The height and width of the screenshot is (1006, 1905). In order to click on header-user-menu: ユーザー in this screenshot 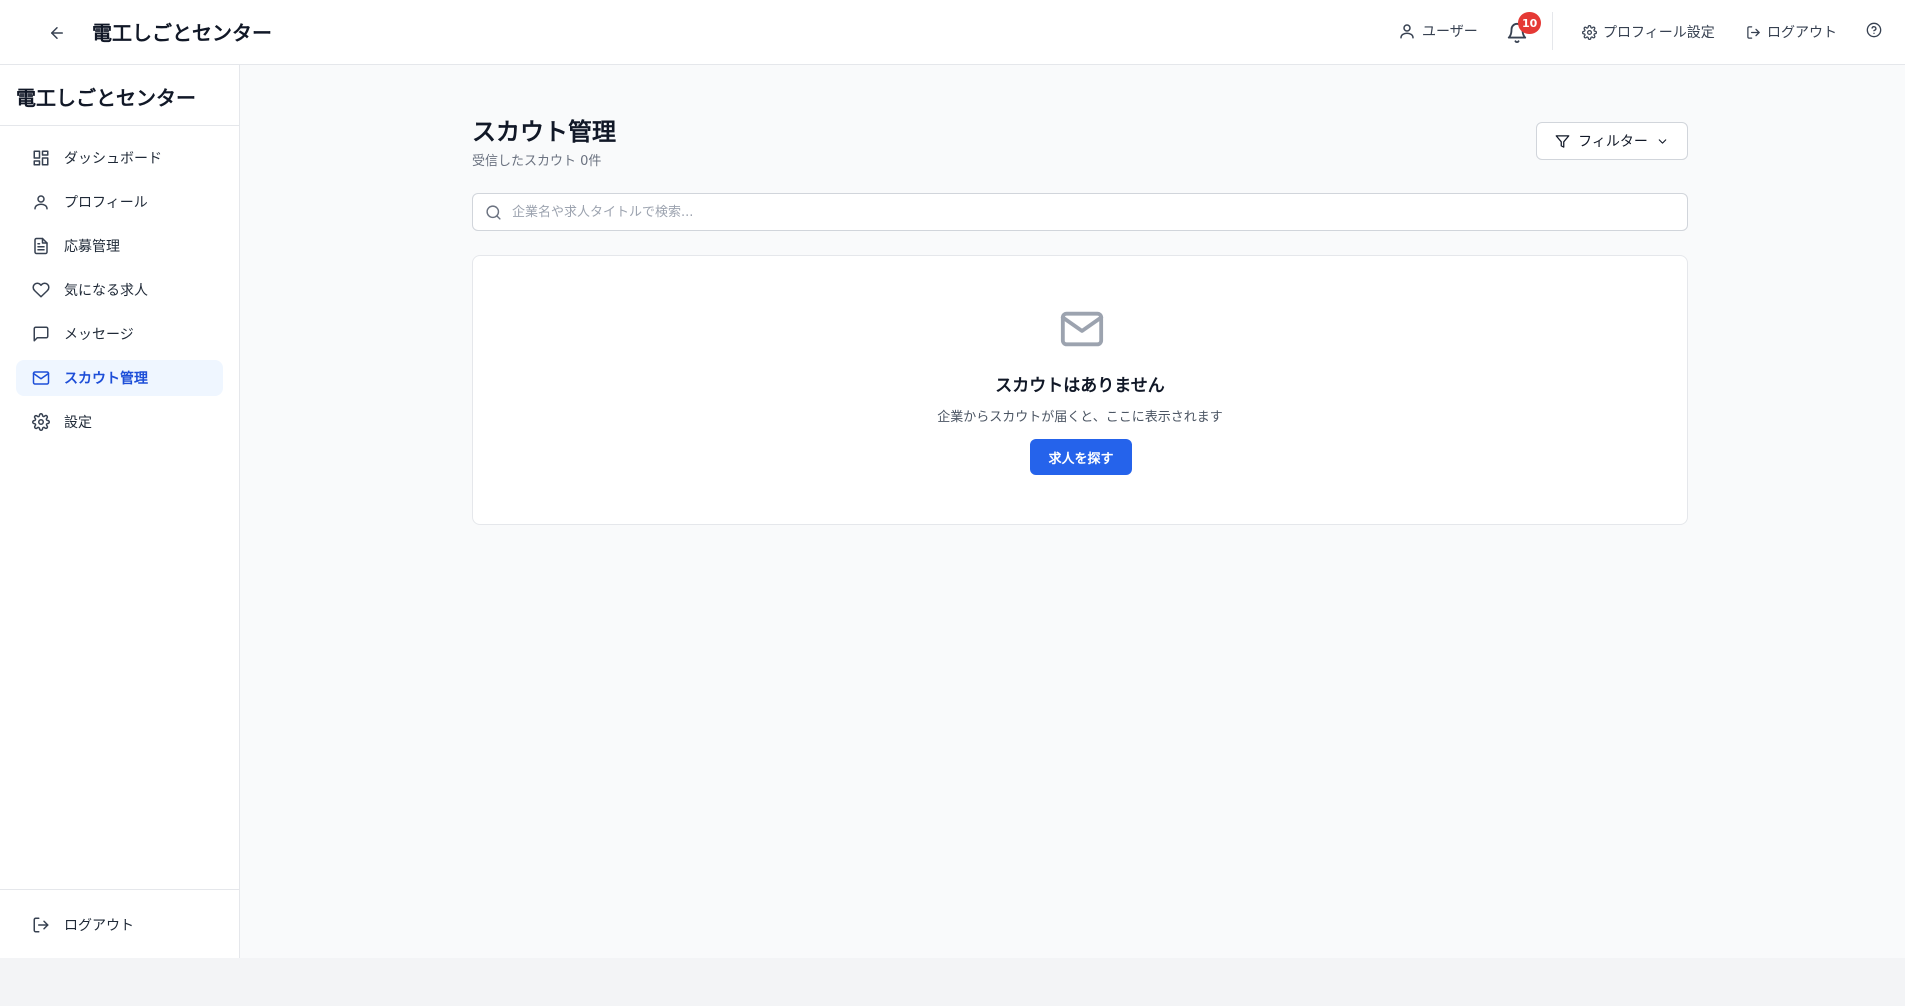, I will do `click(1438, 31)`.